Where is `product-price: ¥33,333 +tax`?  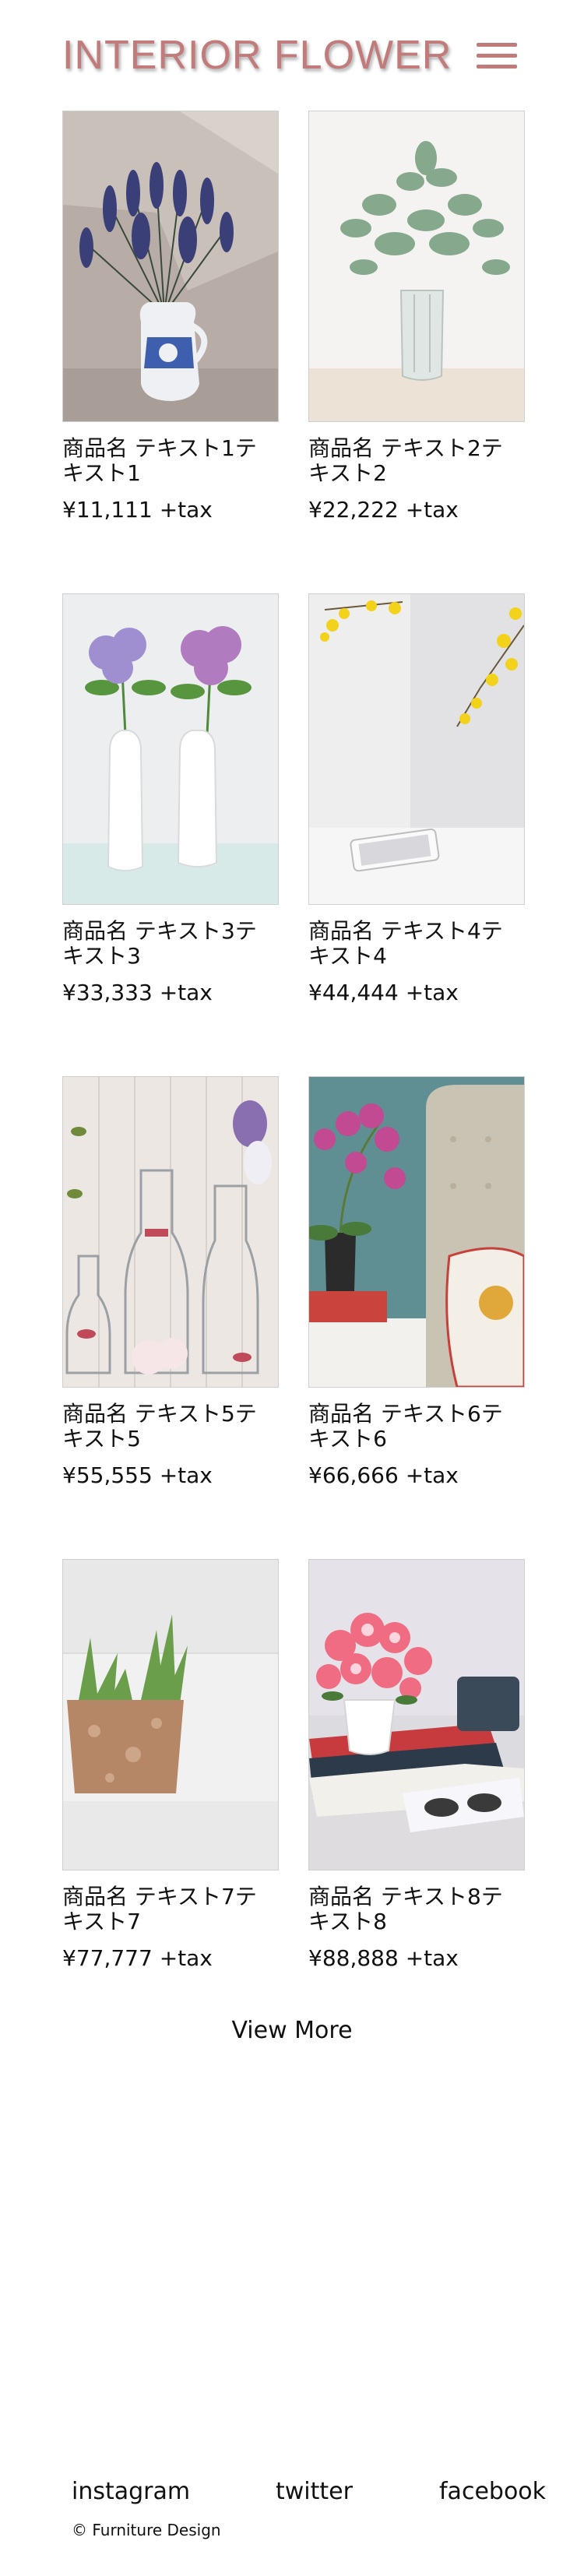 product-price: ¥33,333 +tax is located at coordinates (137, 992).